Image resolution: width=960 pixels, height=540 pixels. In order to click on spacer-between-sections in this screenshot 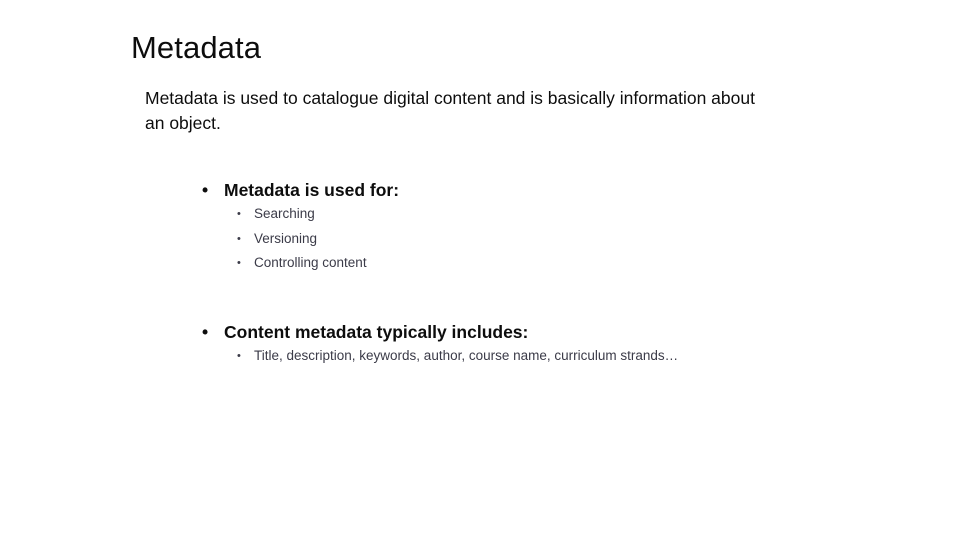, I will do `click(480, 298)`.